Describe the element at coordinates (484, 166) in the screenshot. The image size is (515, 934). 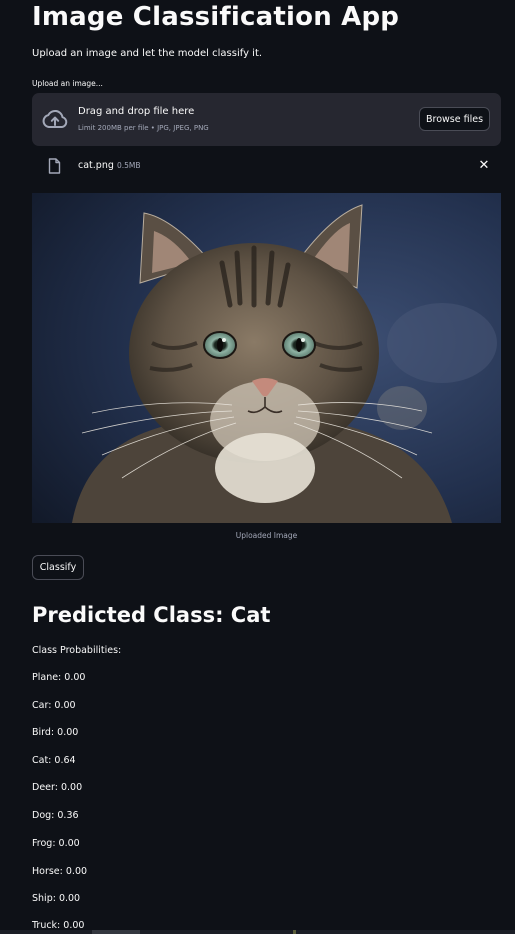
I see `remove-file-close-icon: ✕` at that location.